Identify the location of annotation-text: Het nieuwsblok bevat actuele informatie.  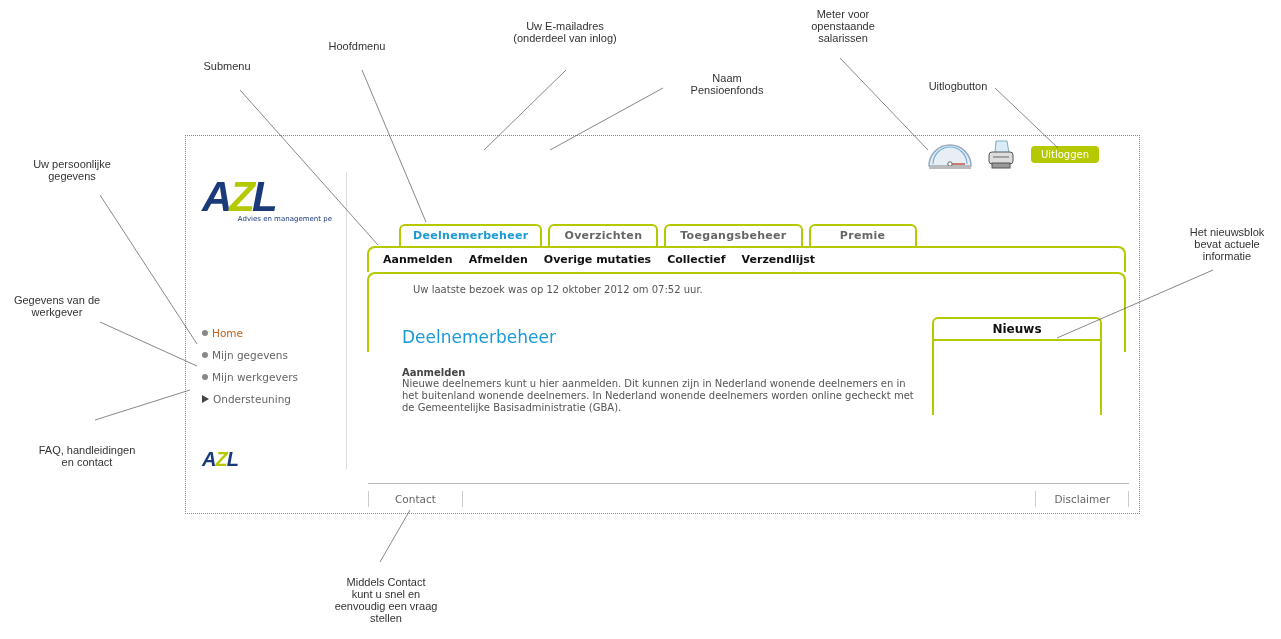
(1227, 244).